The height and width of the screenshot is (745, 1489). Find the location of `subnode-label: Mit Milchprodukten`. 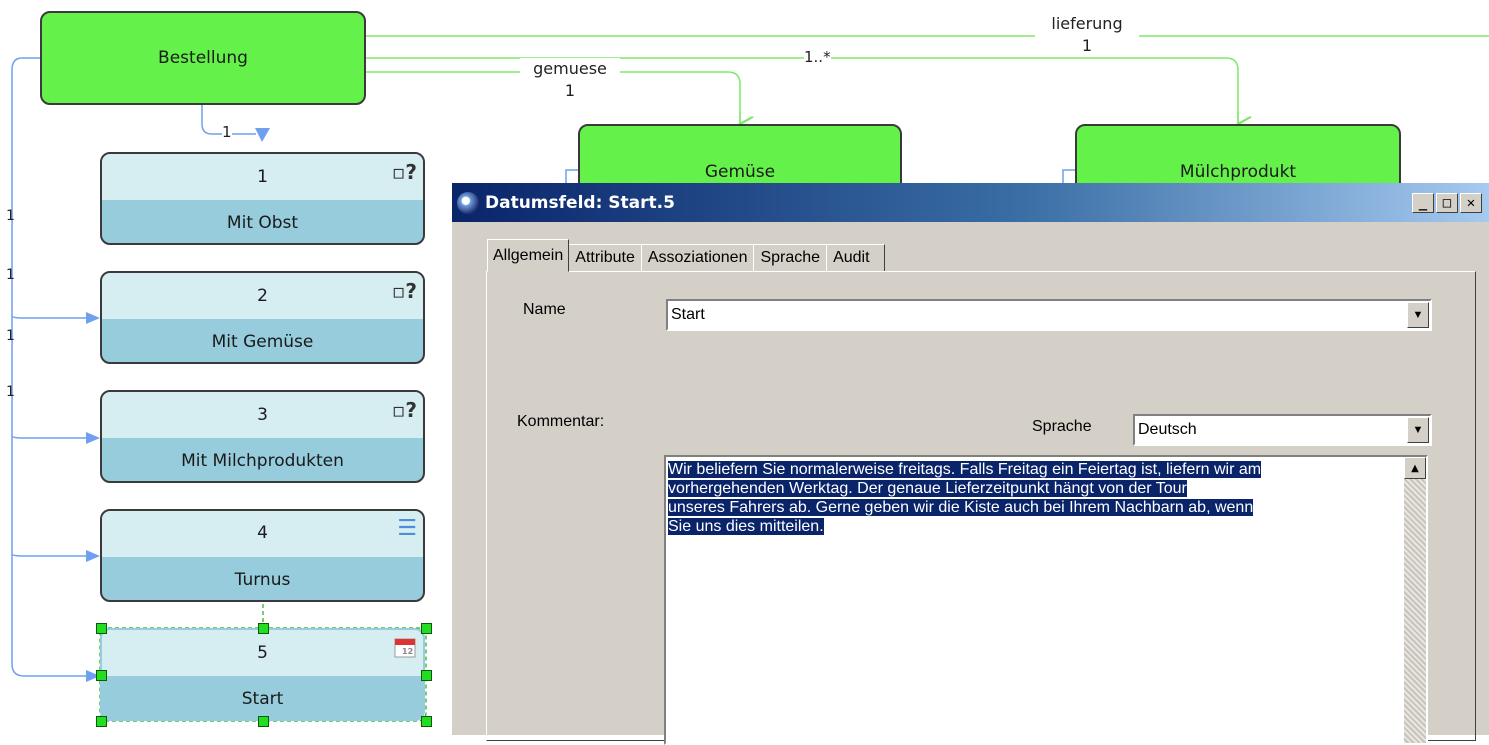

subnode-label: Mit Milchprodukten is located at coordinates (262, 460).